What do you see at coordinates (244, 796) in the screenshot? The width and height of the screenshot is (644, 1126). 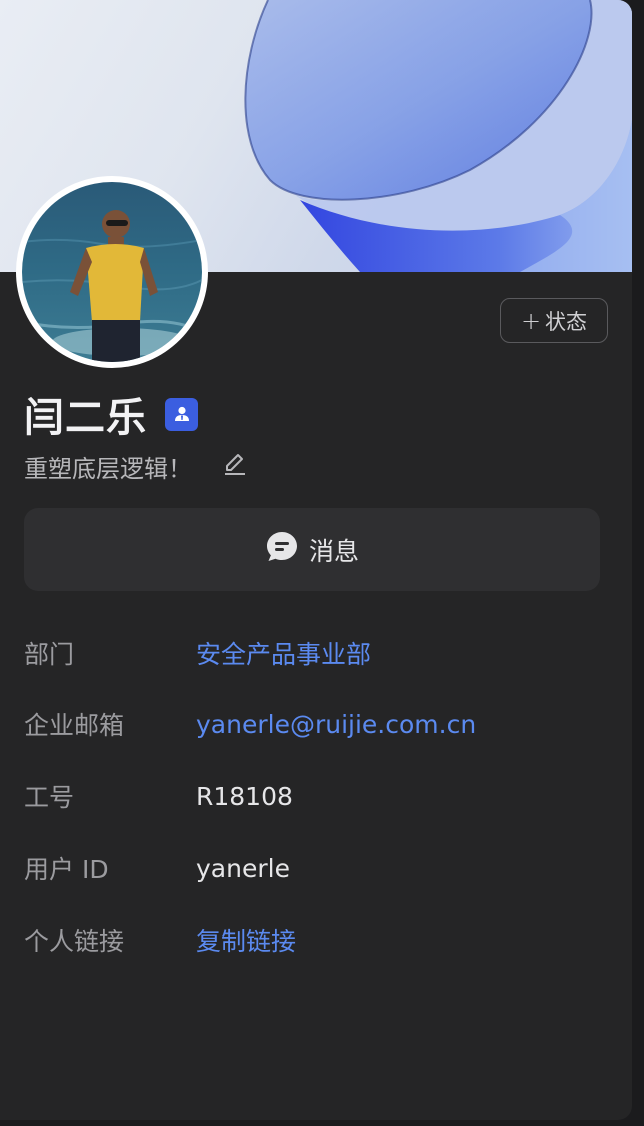 I see `employee-id-value: R18108` at bounding box center [244, 796].